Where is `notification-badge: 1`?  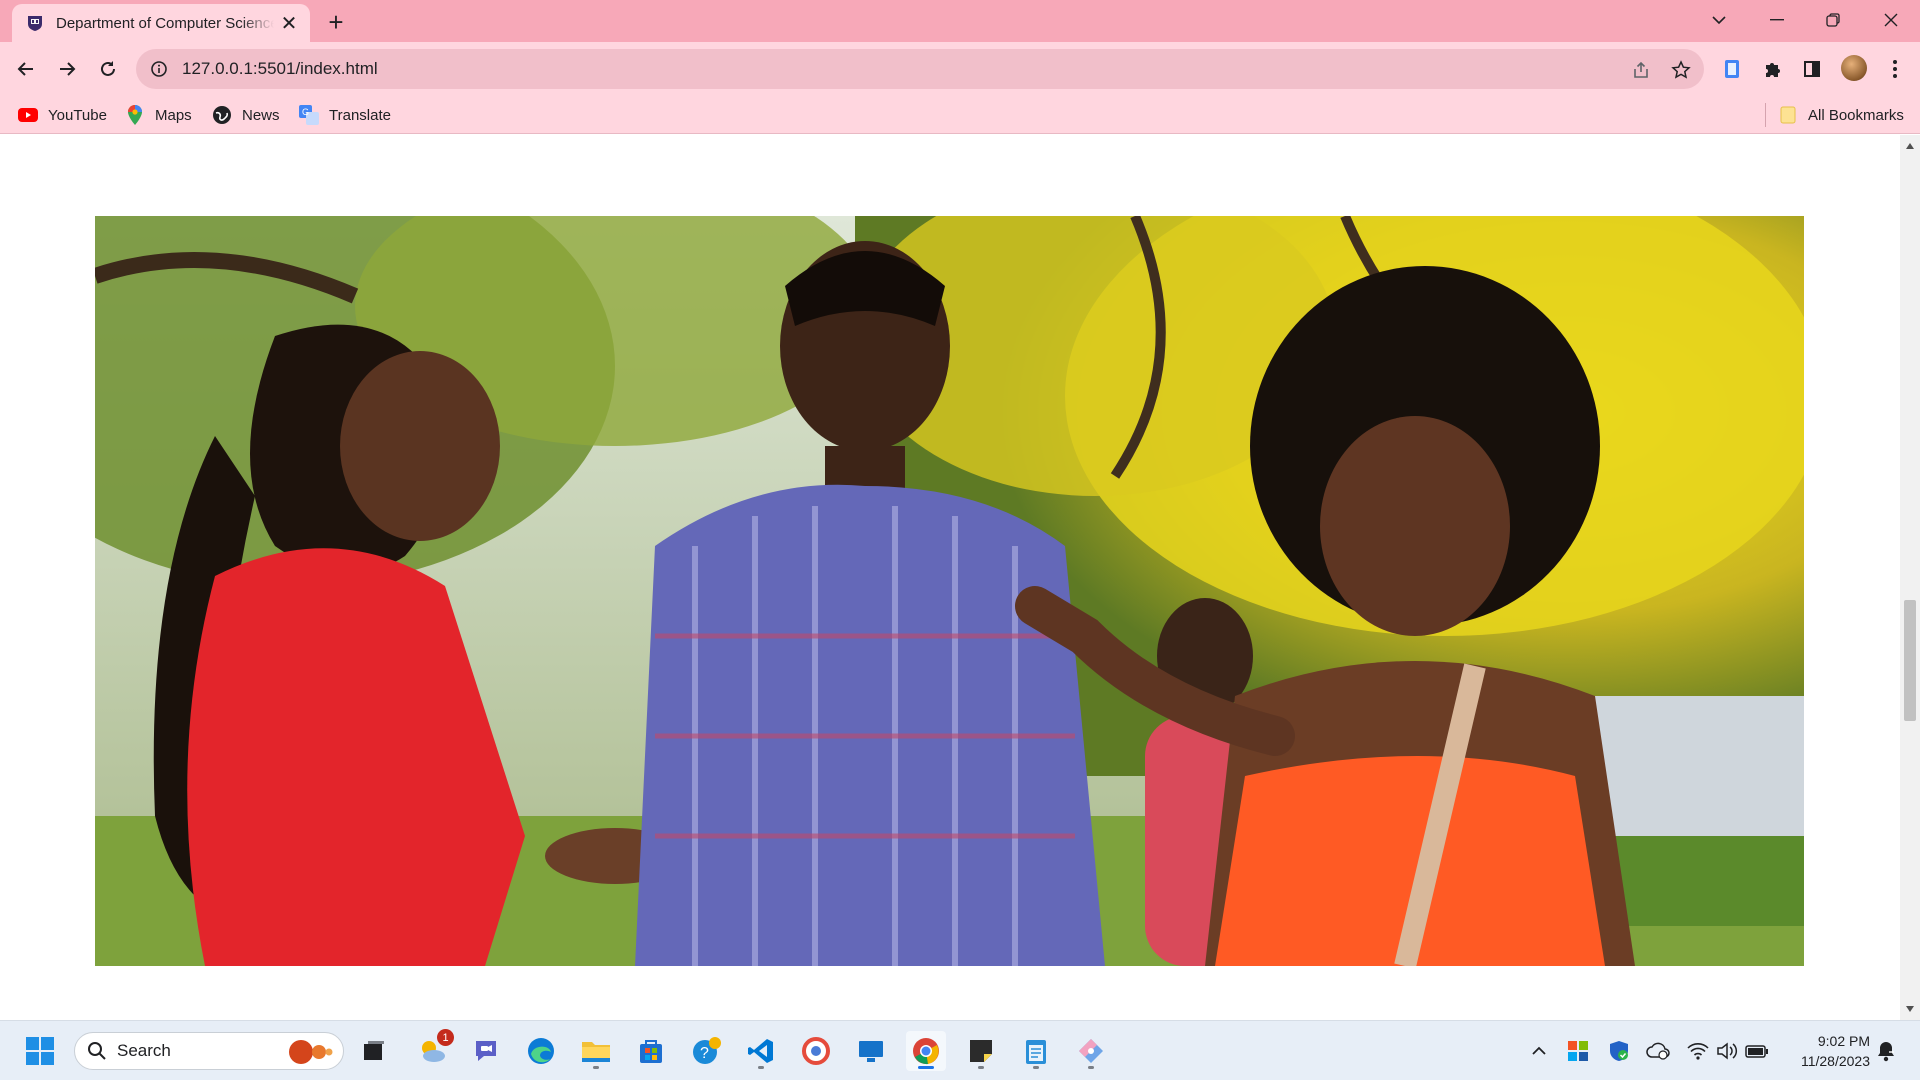
notification-badge: 1 is located at coordinates (445, 1037).